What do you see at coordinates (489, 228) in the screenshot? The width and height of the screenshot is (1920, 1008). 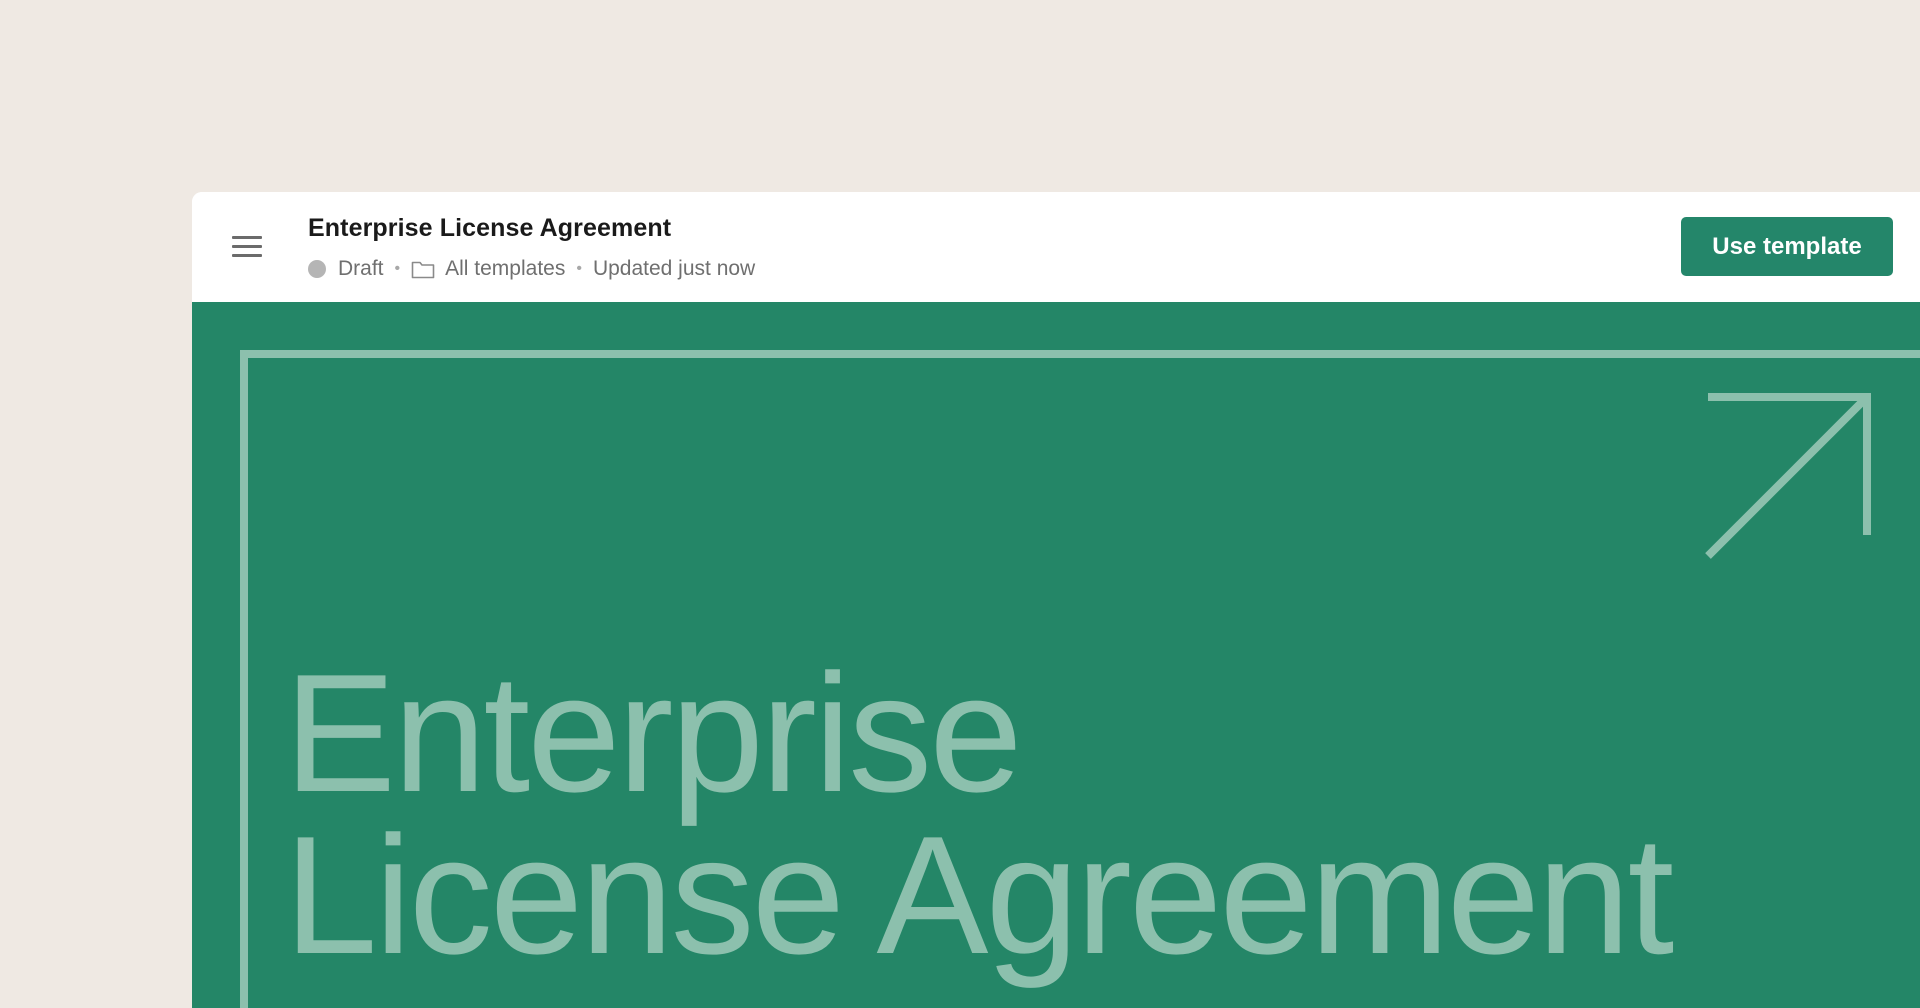 I see `document-title: Enterprise License Agreement` at bounding box center [489, 228].